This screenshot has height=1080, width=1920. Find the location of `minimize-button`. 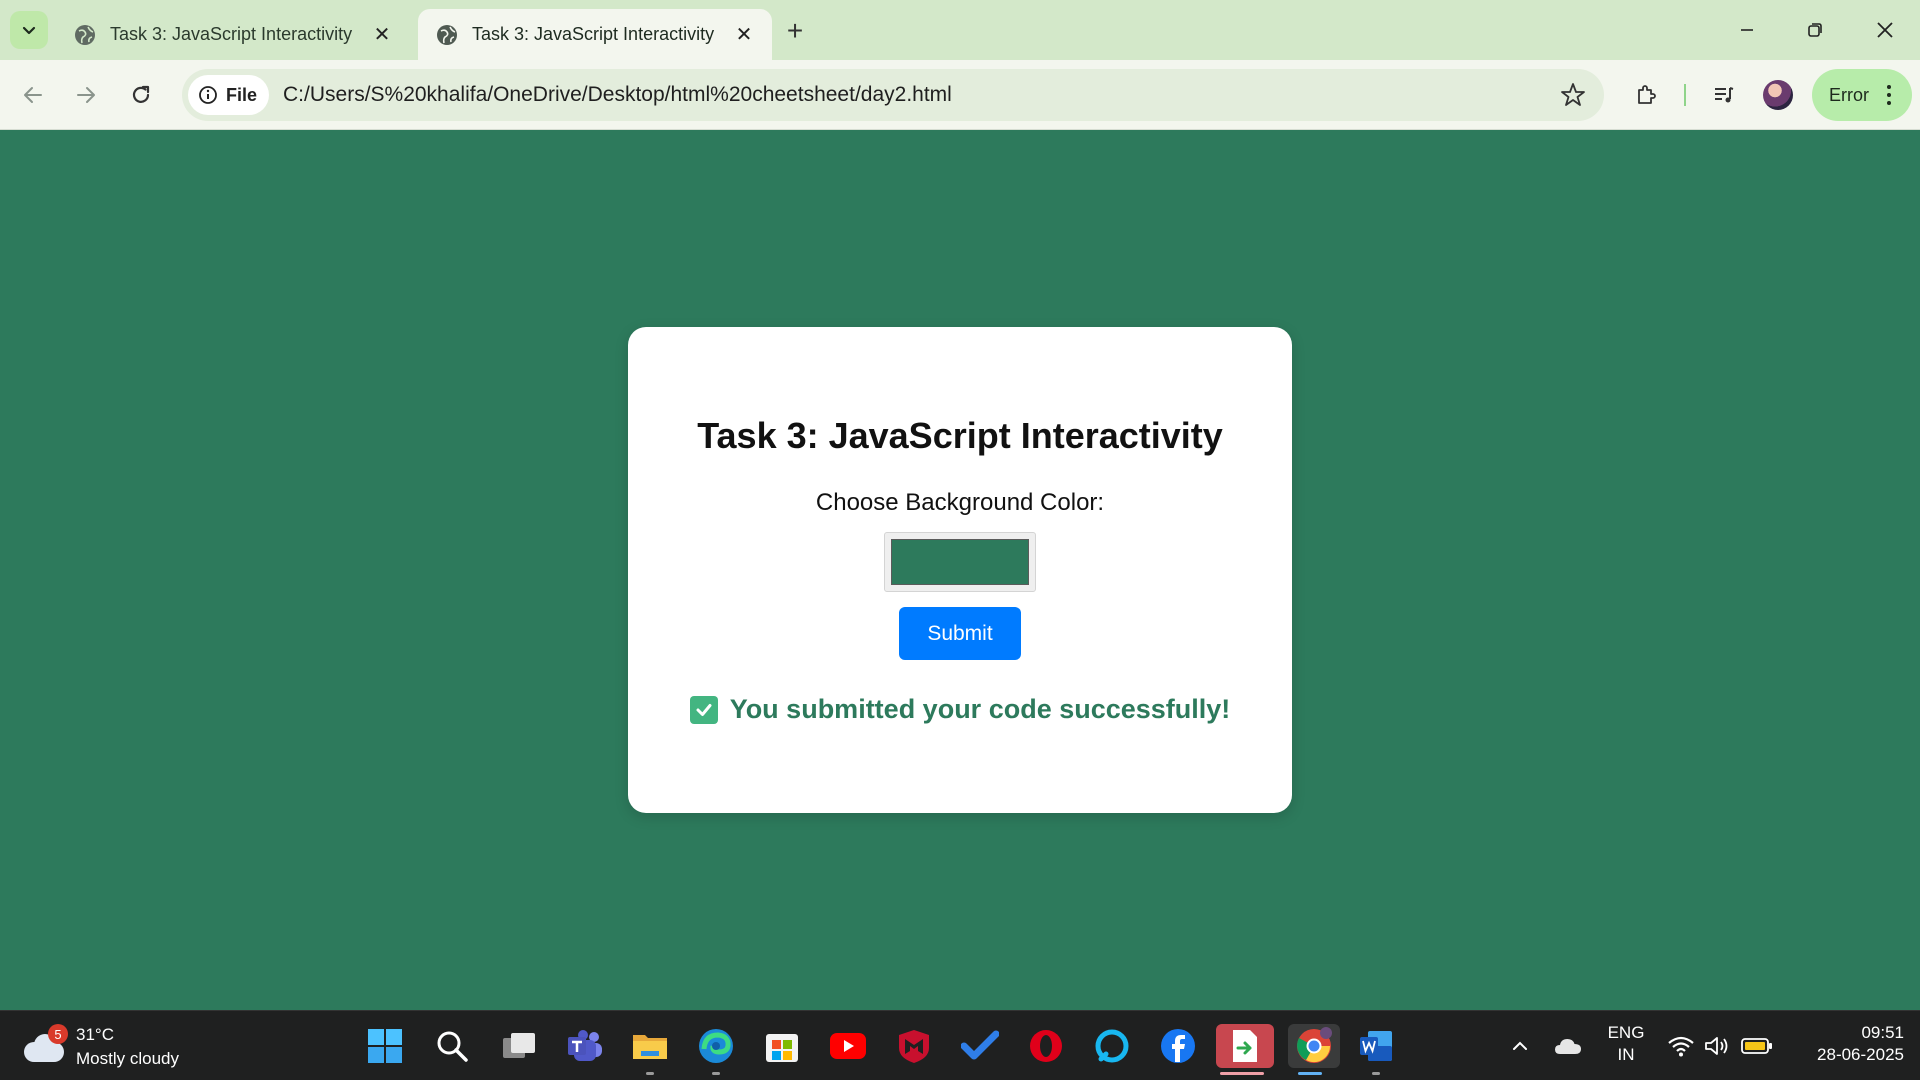

minimize-button is located at coordinates (1747, 30).